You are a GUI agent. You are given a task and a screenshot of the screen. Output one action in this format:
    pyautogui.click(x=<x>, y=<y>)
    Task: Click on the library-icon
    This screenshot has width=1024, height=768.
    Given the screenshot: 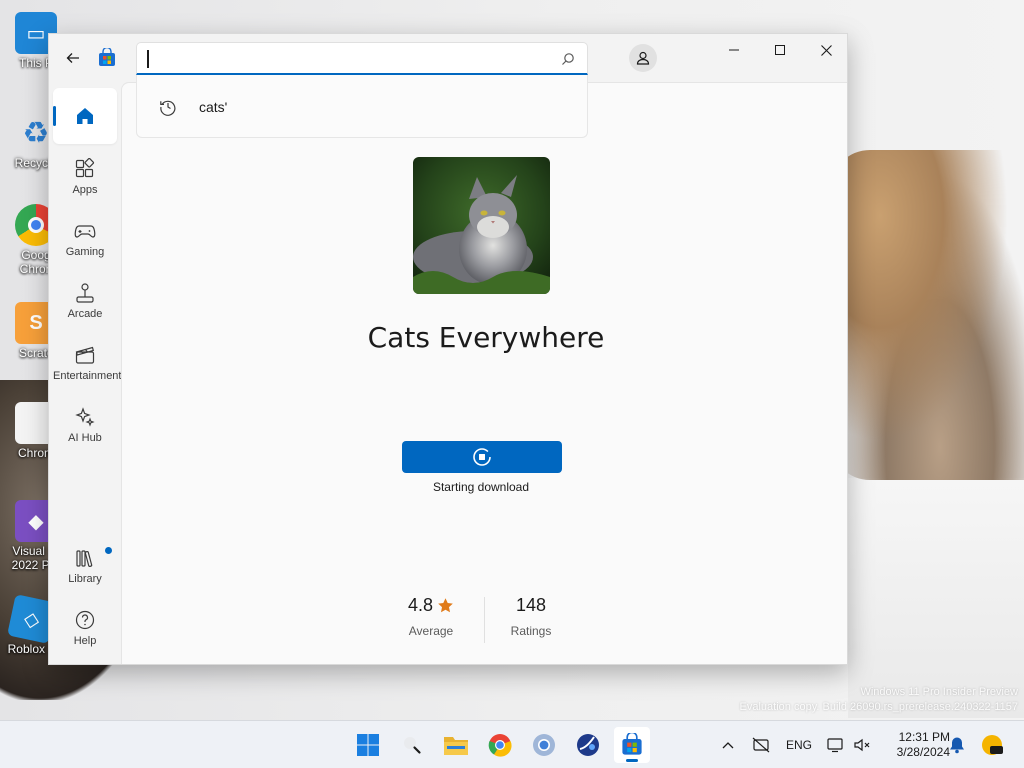 What is the action you would take?
    pyautogui.click(x=84, y=559)
    